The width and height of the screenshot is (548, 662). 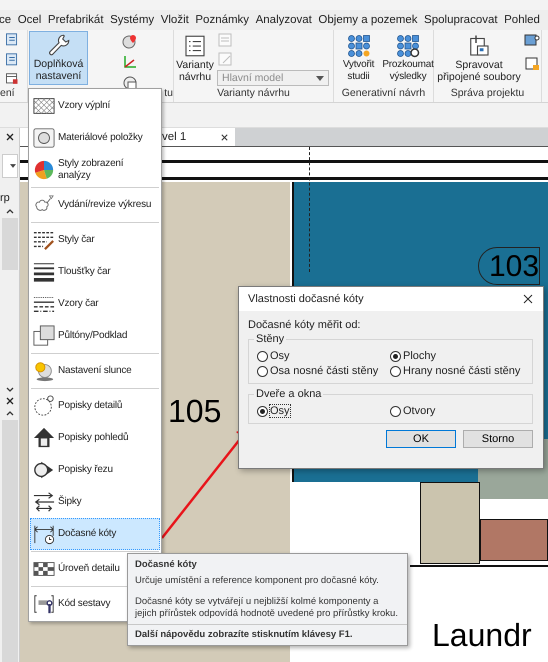 I want to click on menu-item: Popisky detailů, so click(x=95, y=406).